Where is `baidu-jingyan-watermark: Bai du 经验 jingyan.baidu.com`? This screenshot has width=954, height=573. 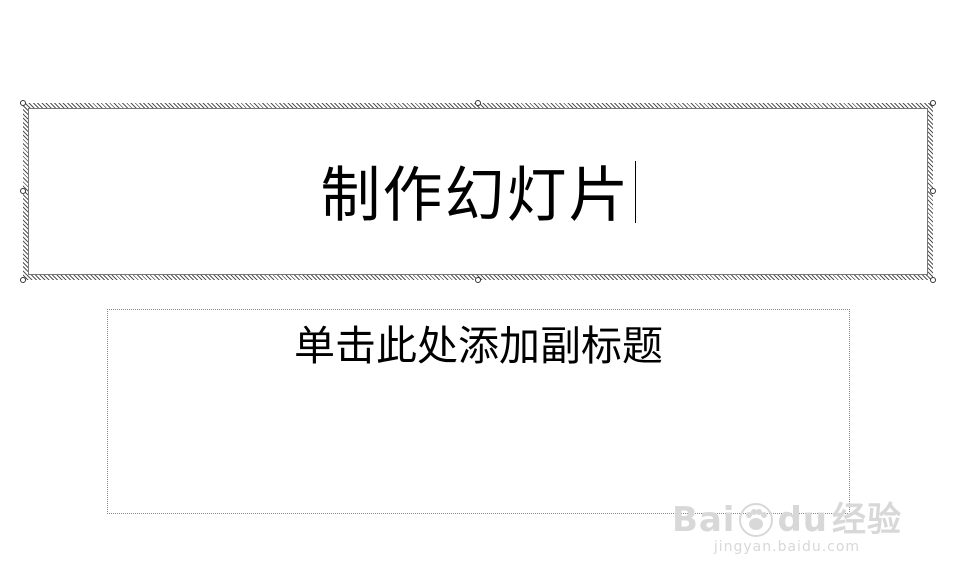
baidu-jingyan-watermark: Bai du 经验 jingyan.baidu.com is located at coordinates (787, 529).